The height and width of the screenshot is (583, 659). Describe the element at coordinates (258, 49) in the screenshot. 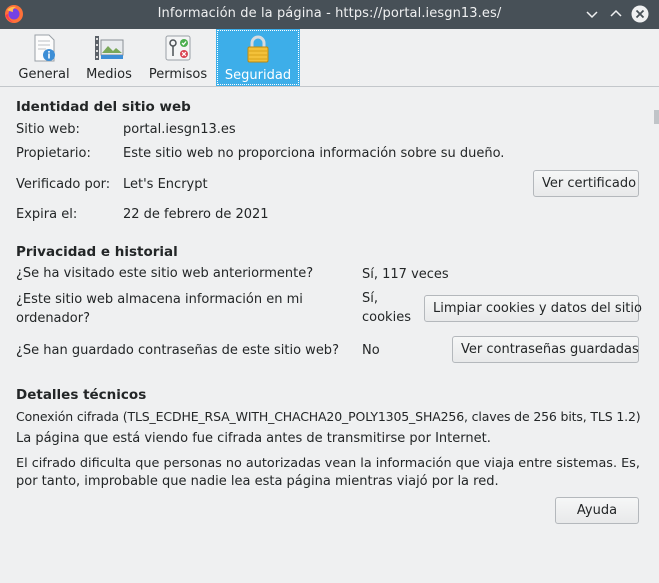

I see `padlock-icon` at that location.